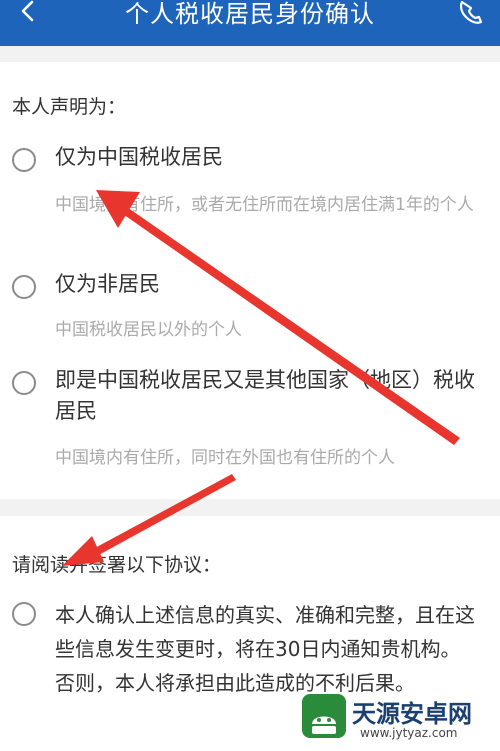 This screenshot has width=500, height=751. Describe the element at coordinates (324, 716) in the screenshot. I see `android-logo-icon` at that location.